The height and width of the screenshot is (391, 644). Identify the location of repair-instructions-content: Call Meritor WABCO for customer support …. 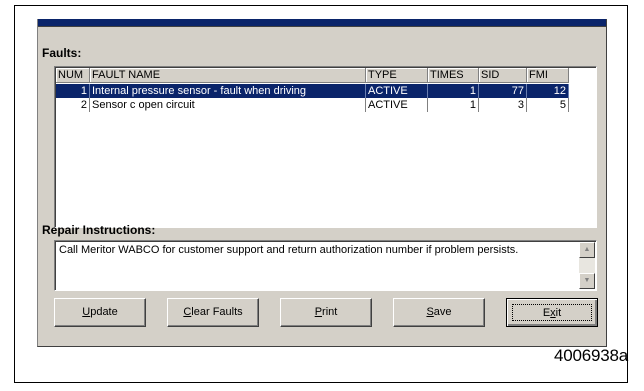
(289, 250).